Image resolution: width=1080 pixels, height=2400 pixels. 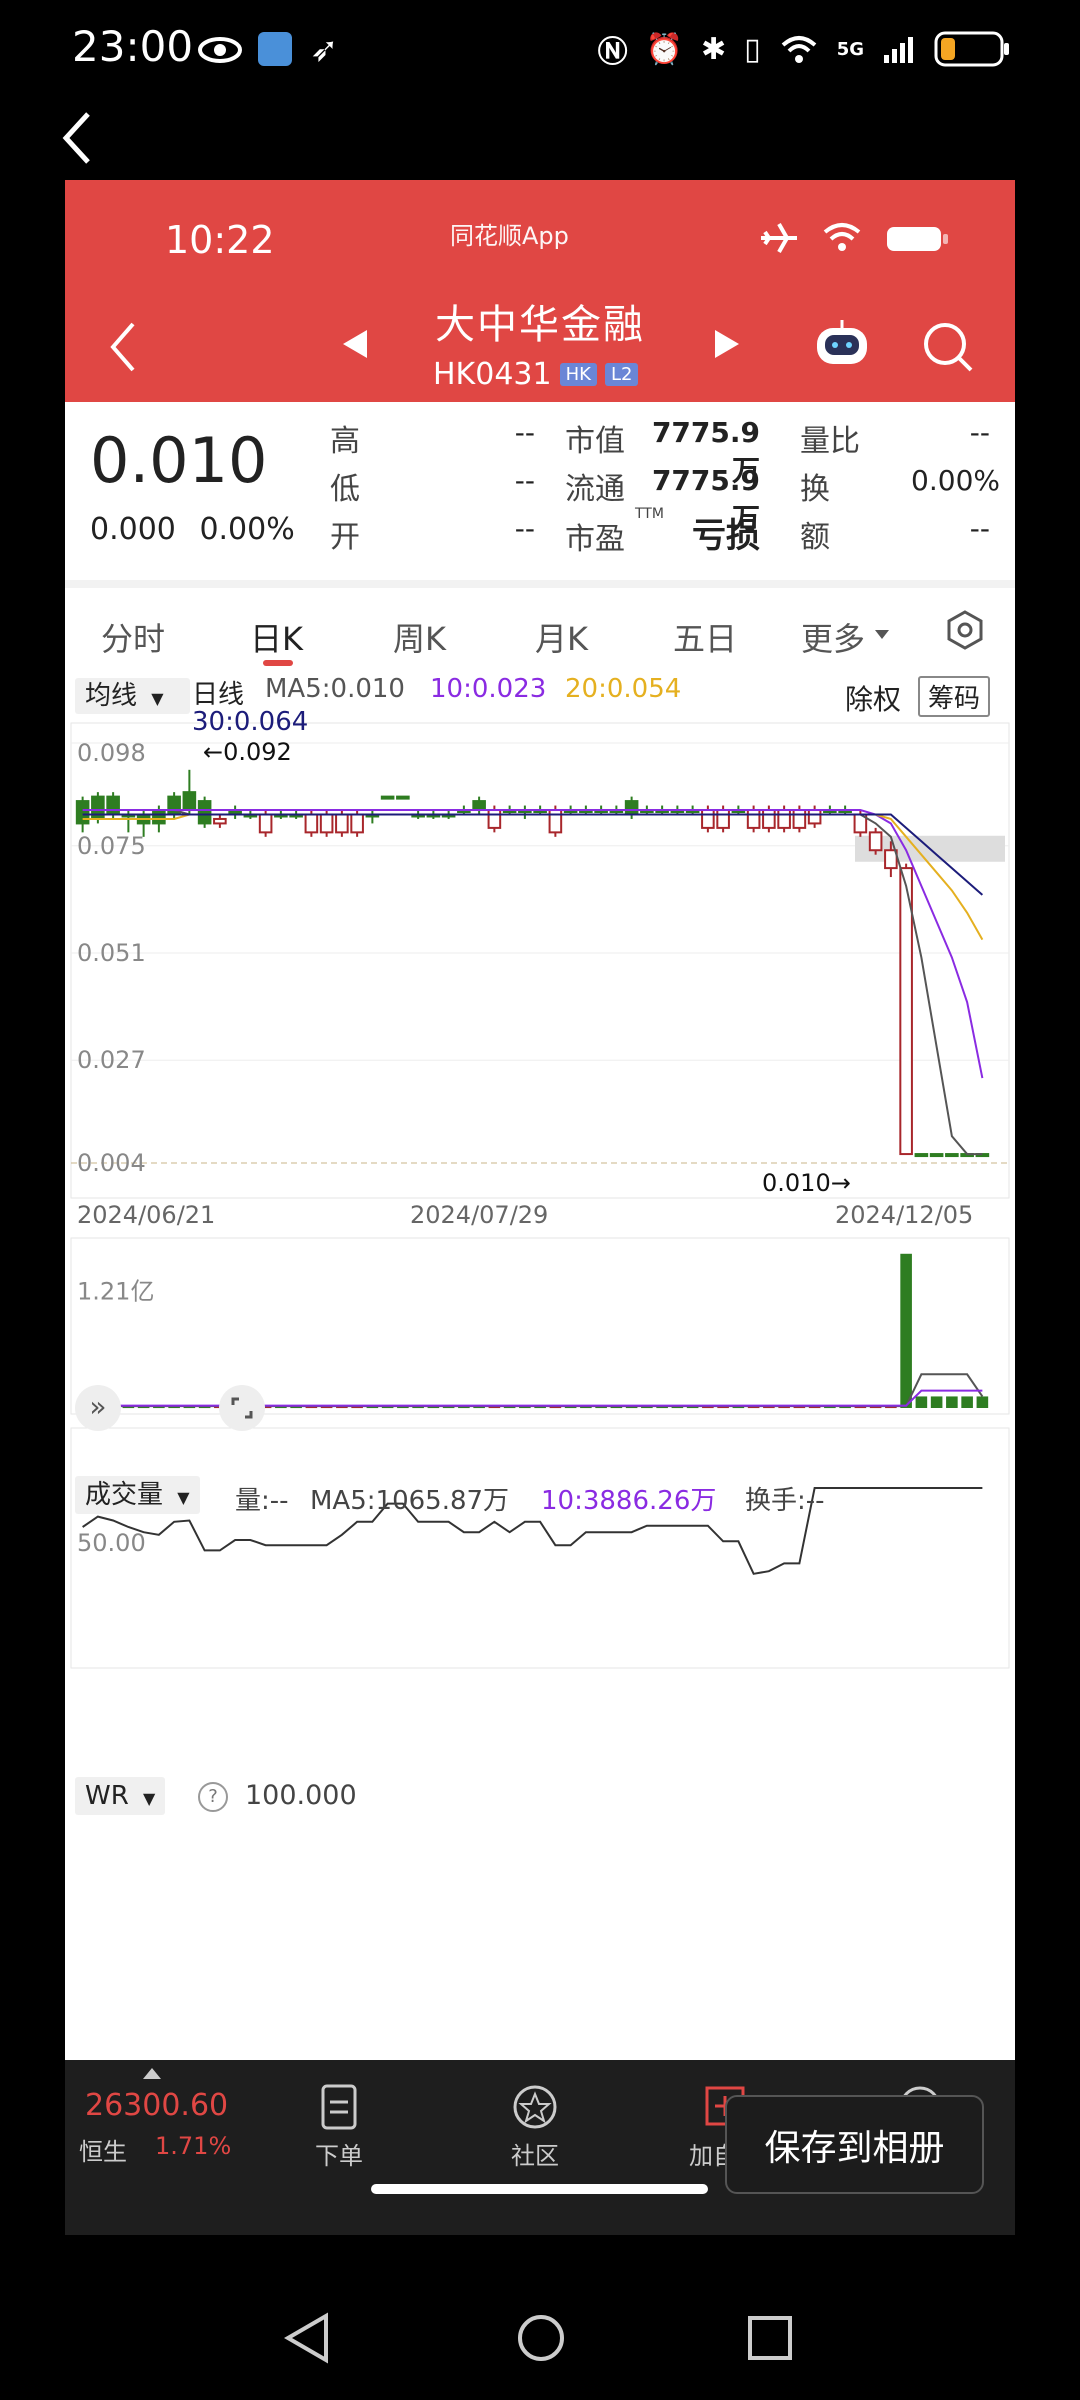 What do you see at coordinates (785, 1501) in the screenshot?
I see `volume-turnover: 换手:--` at bounding box center [785, 1501].